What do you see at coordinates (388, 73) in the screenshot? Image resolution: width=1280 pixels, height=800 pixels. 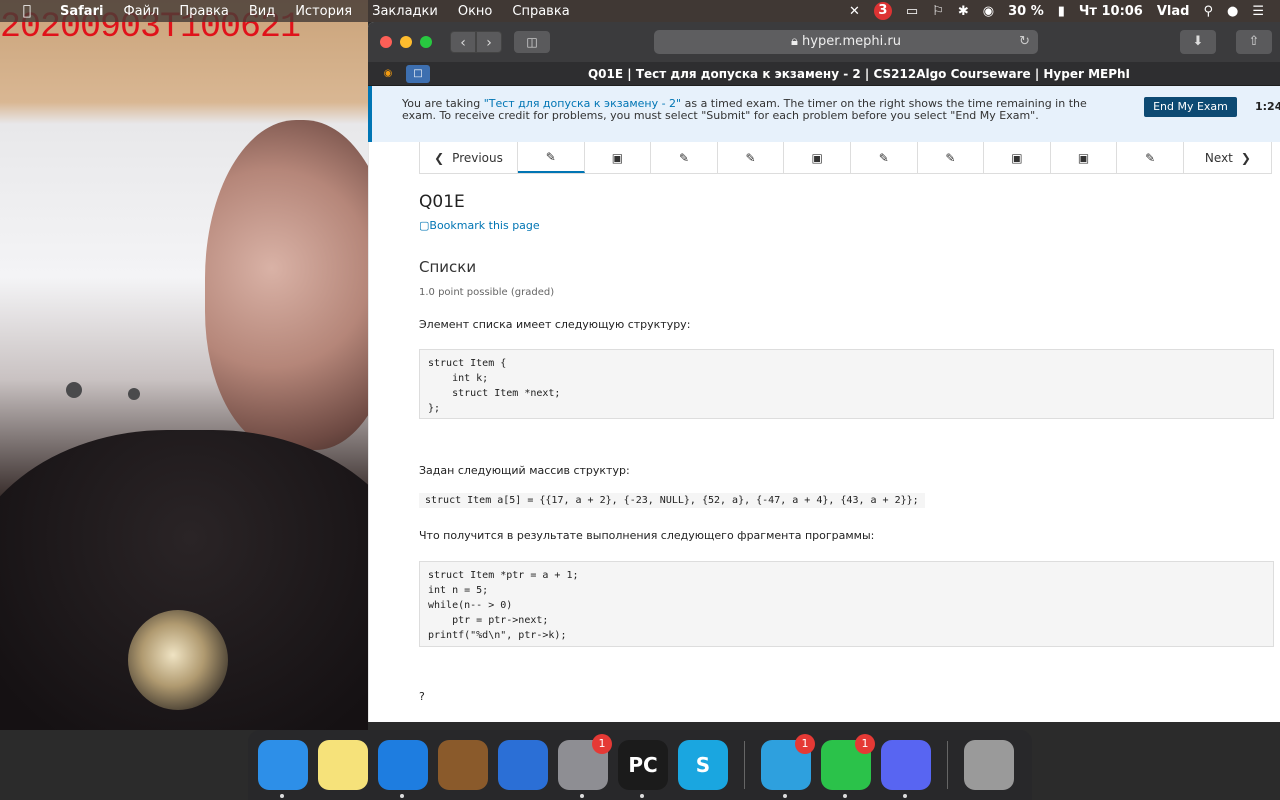 I see `firefox-like-icon: ◉` at bounding box center [388, 73].